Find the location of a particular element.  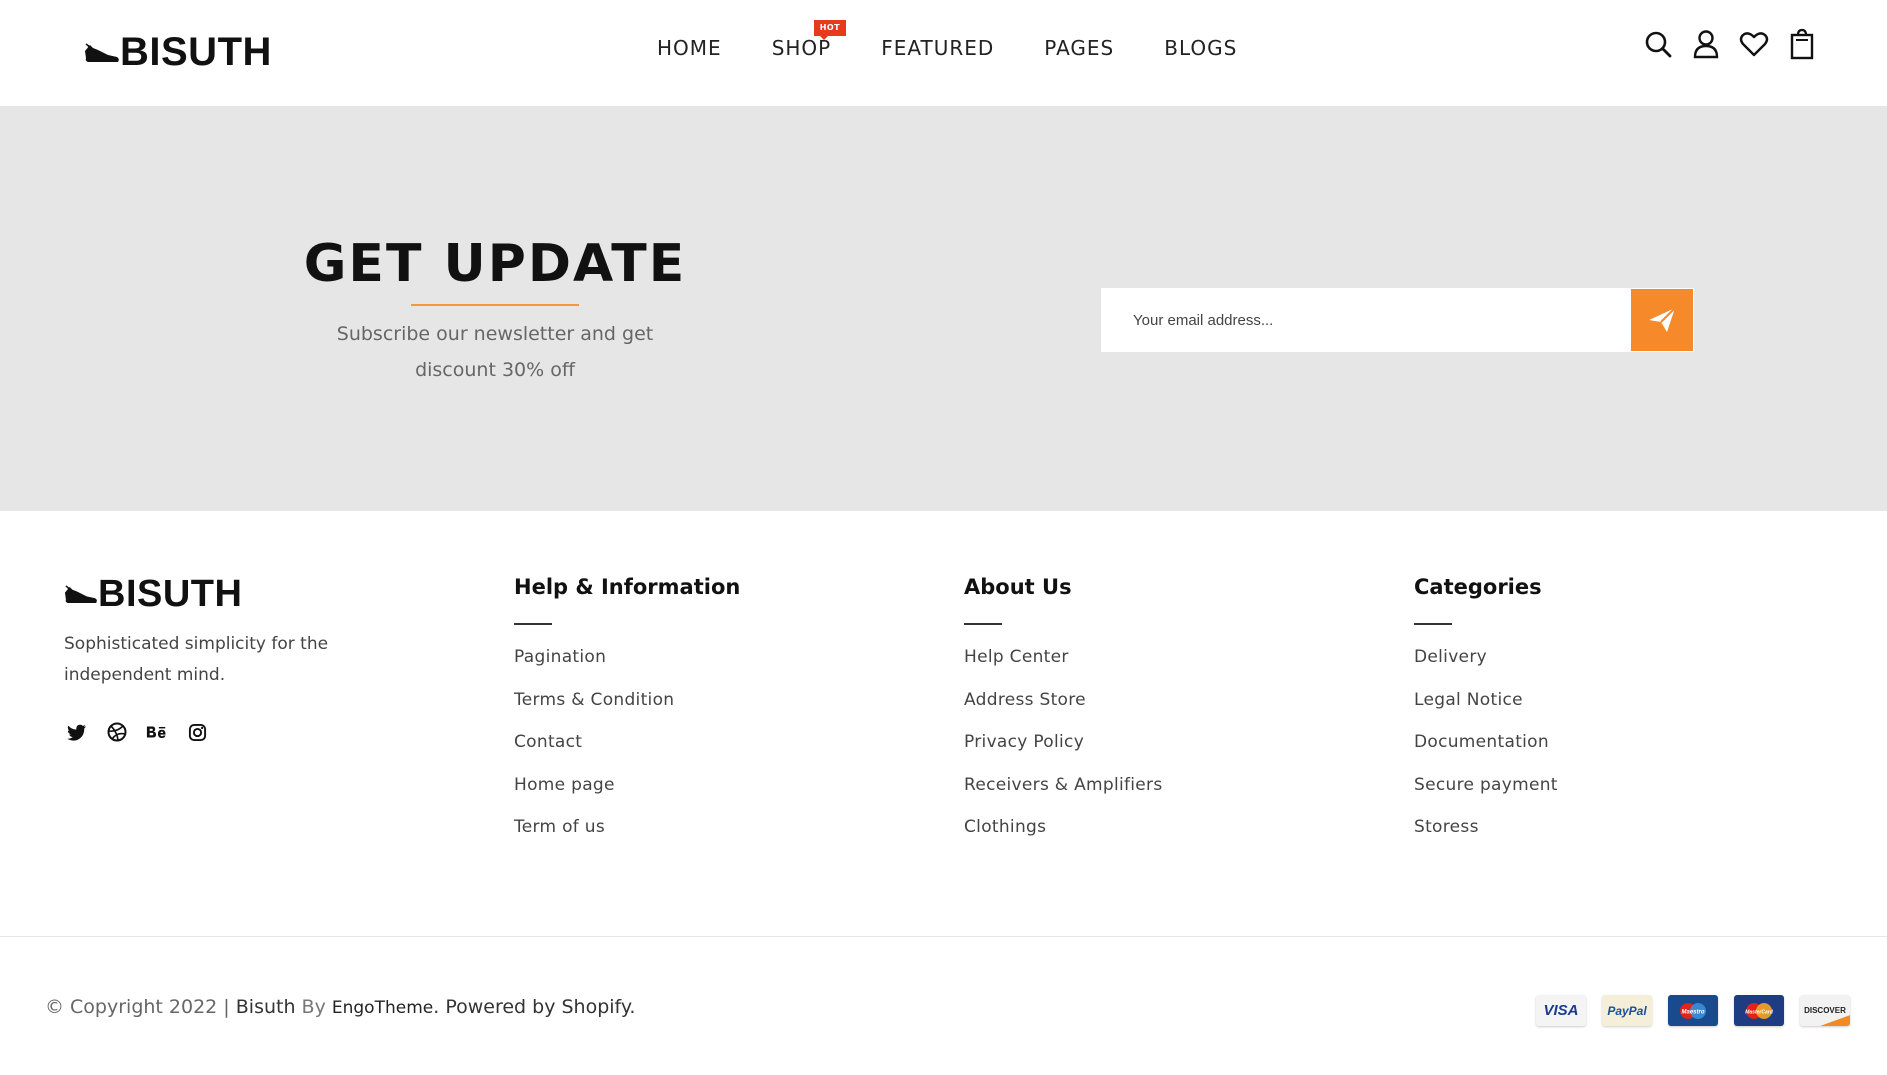

dribbble-icon is located at coordinates (117, 732).